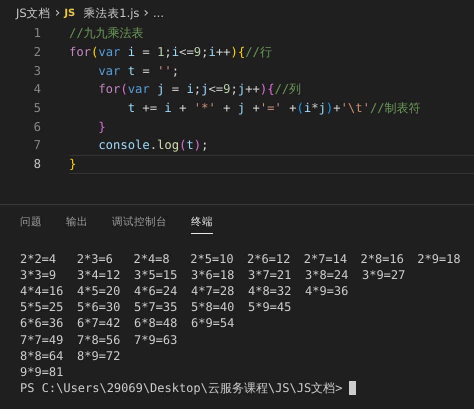 This screenshot has height=409, width=474. I want to click on terminal-output: 5*7=35, so click(156, 307).